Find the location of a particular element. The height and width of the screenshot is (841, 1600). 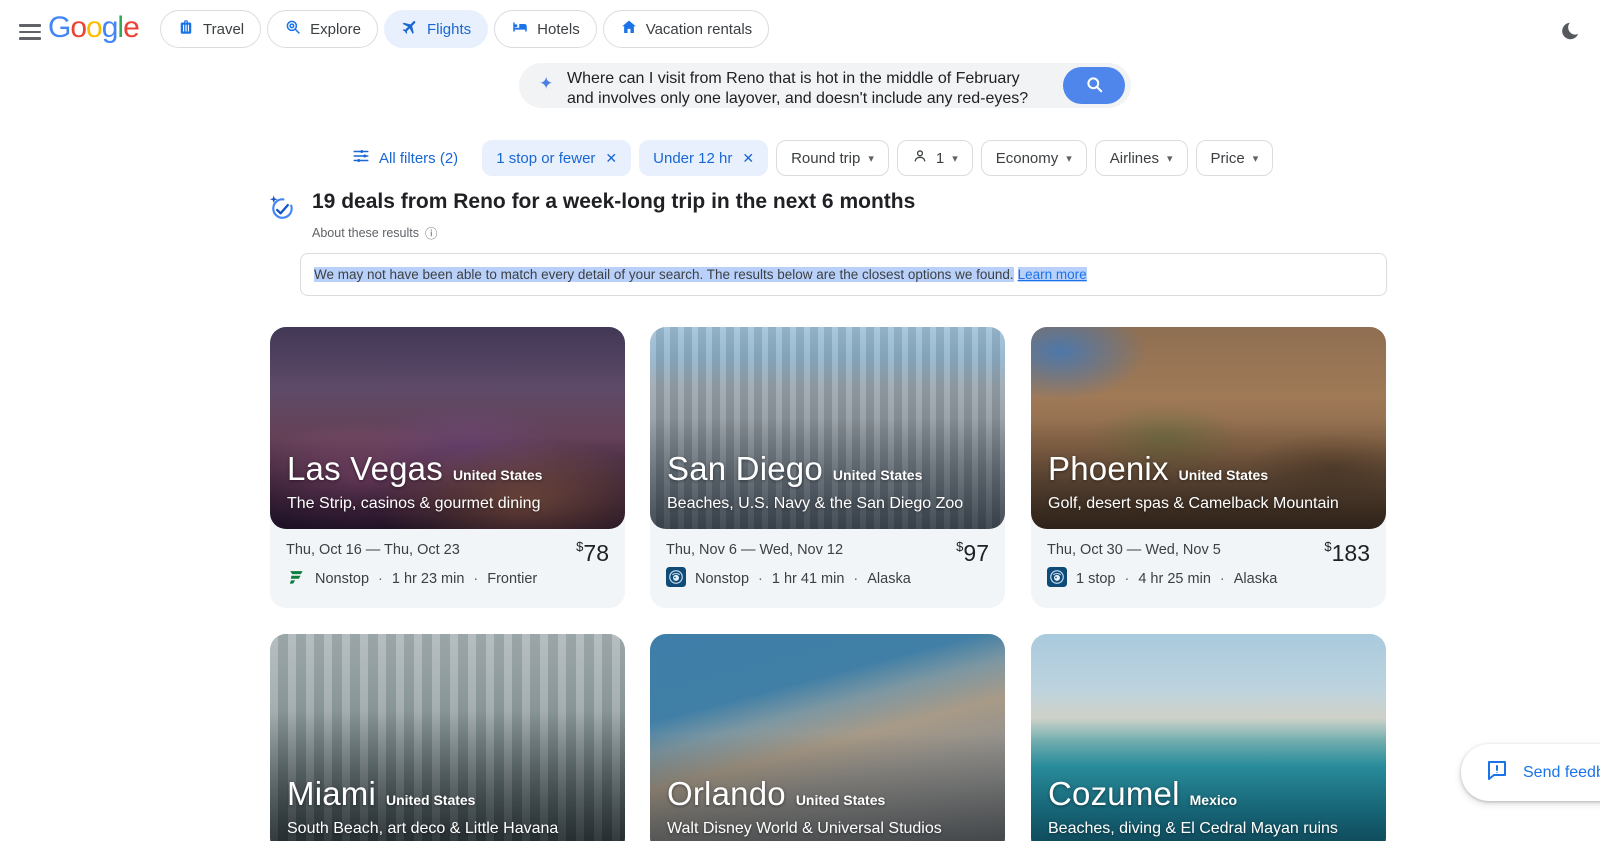

trip-dates: Thu, Oct 16 — Thu, Oct 23 is located at coordinates (373, 550).